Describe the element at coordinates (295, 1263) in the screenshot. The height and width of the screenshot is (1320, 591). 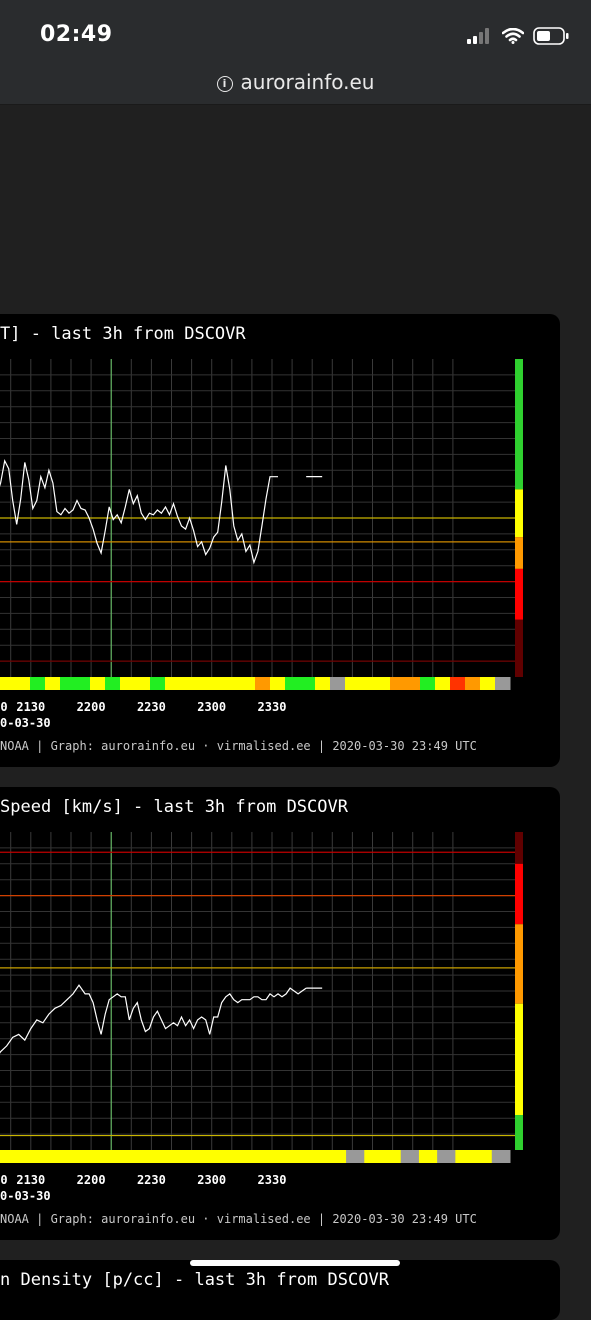
I see `home-indicator` at that location.